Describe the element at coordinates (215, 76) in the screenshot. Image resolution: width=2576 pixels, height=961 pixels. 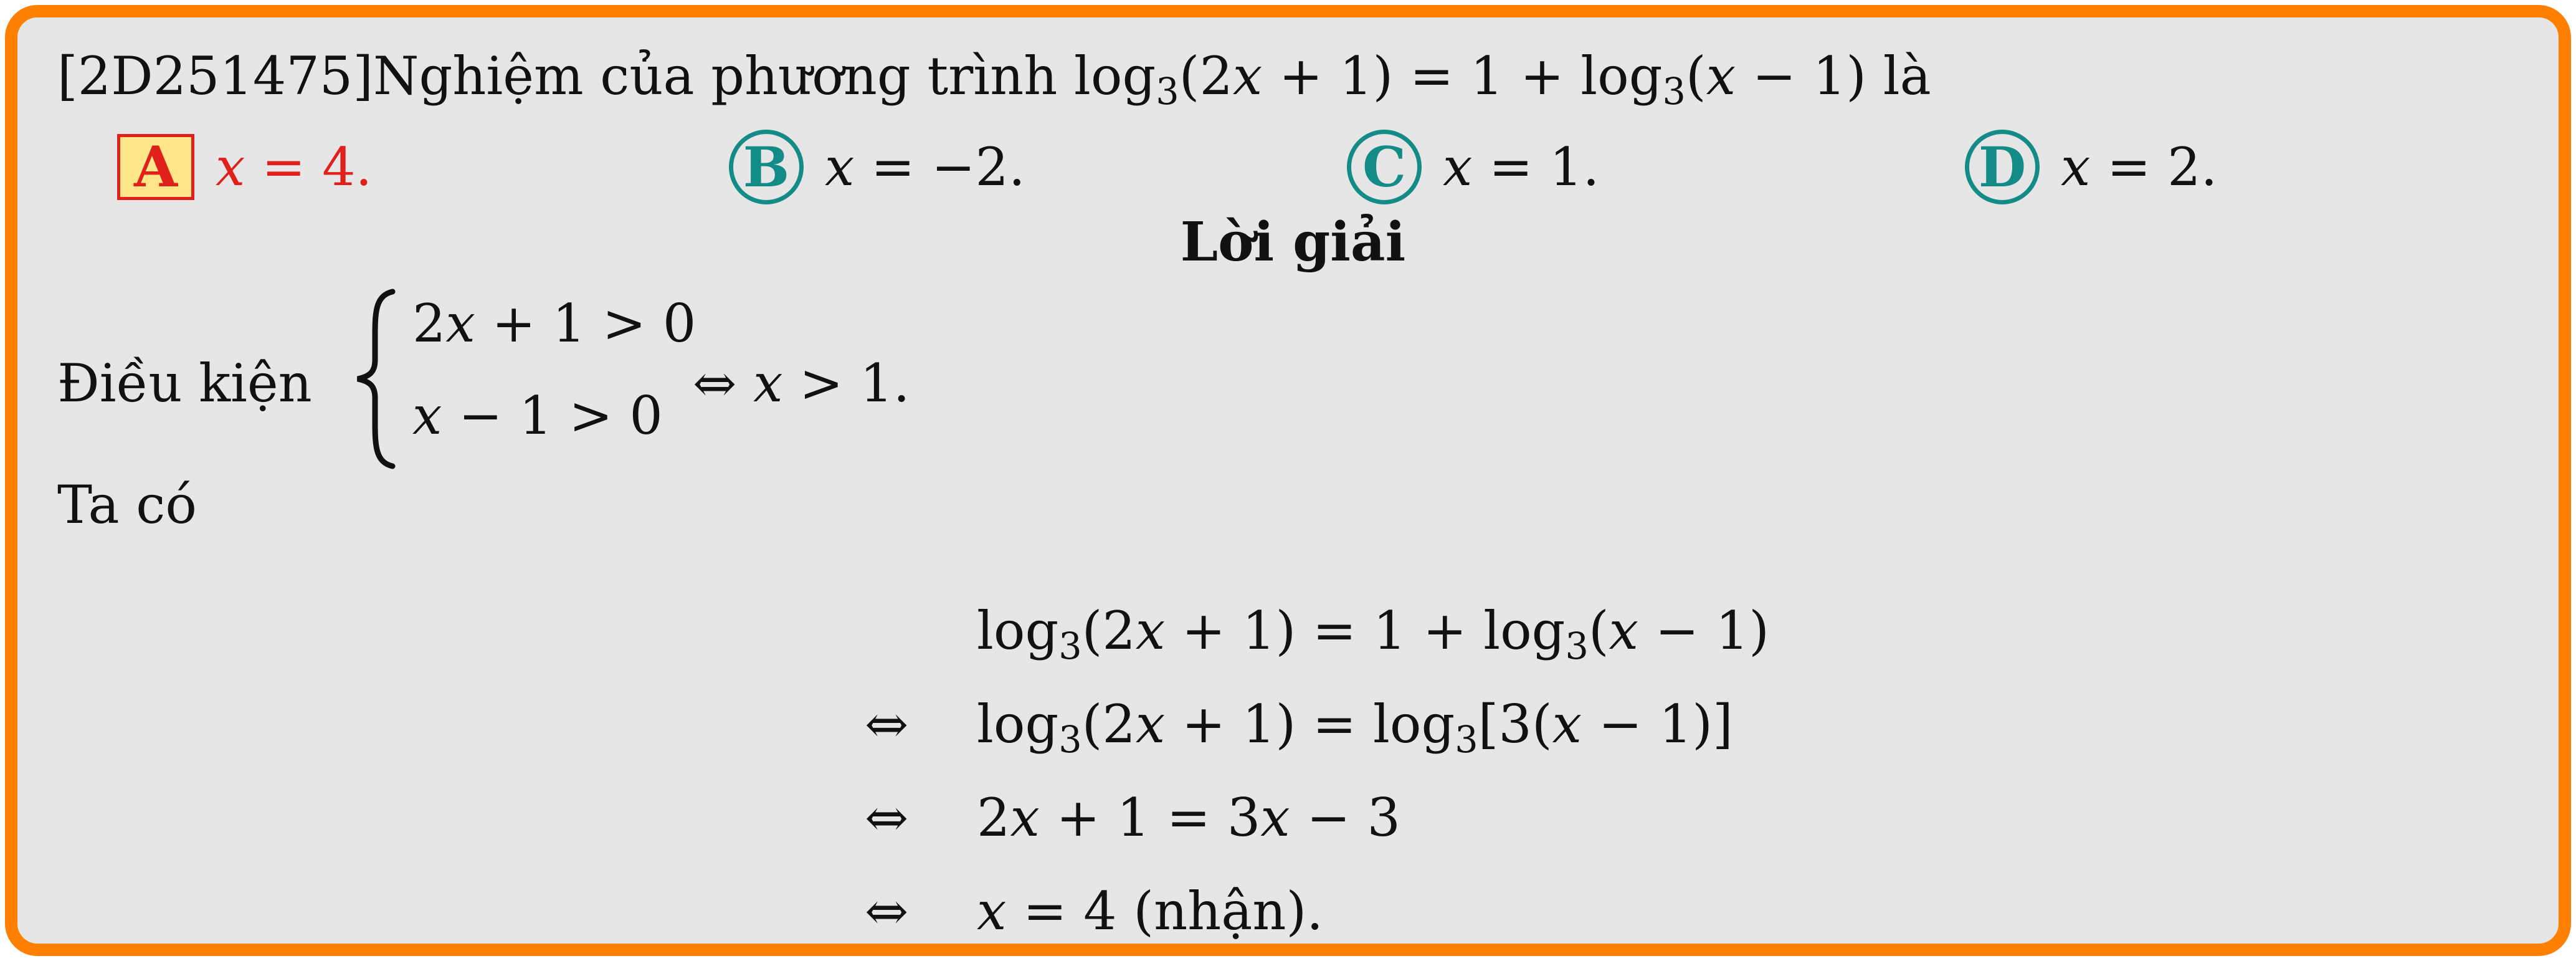
I see `question-code: [2D251475]` at that location.